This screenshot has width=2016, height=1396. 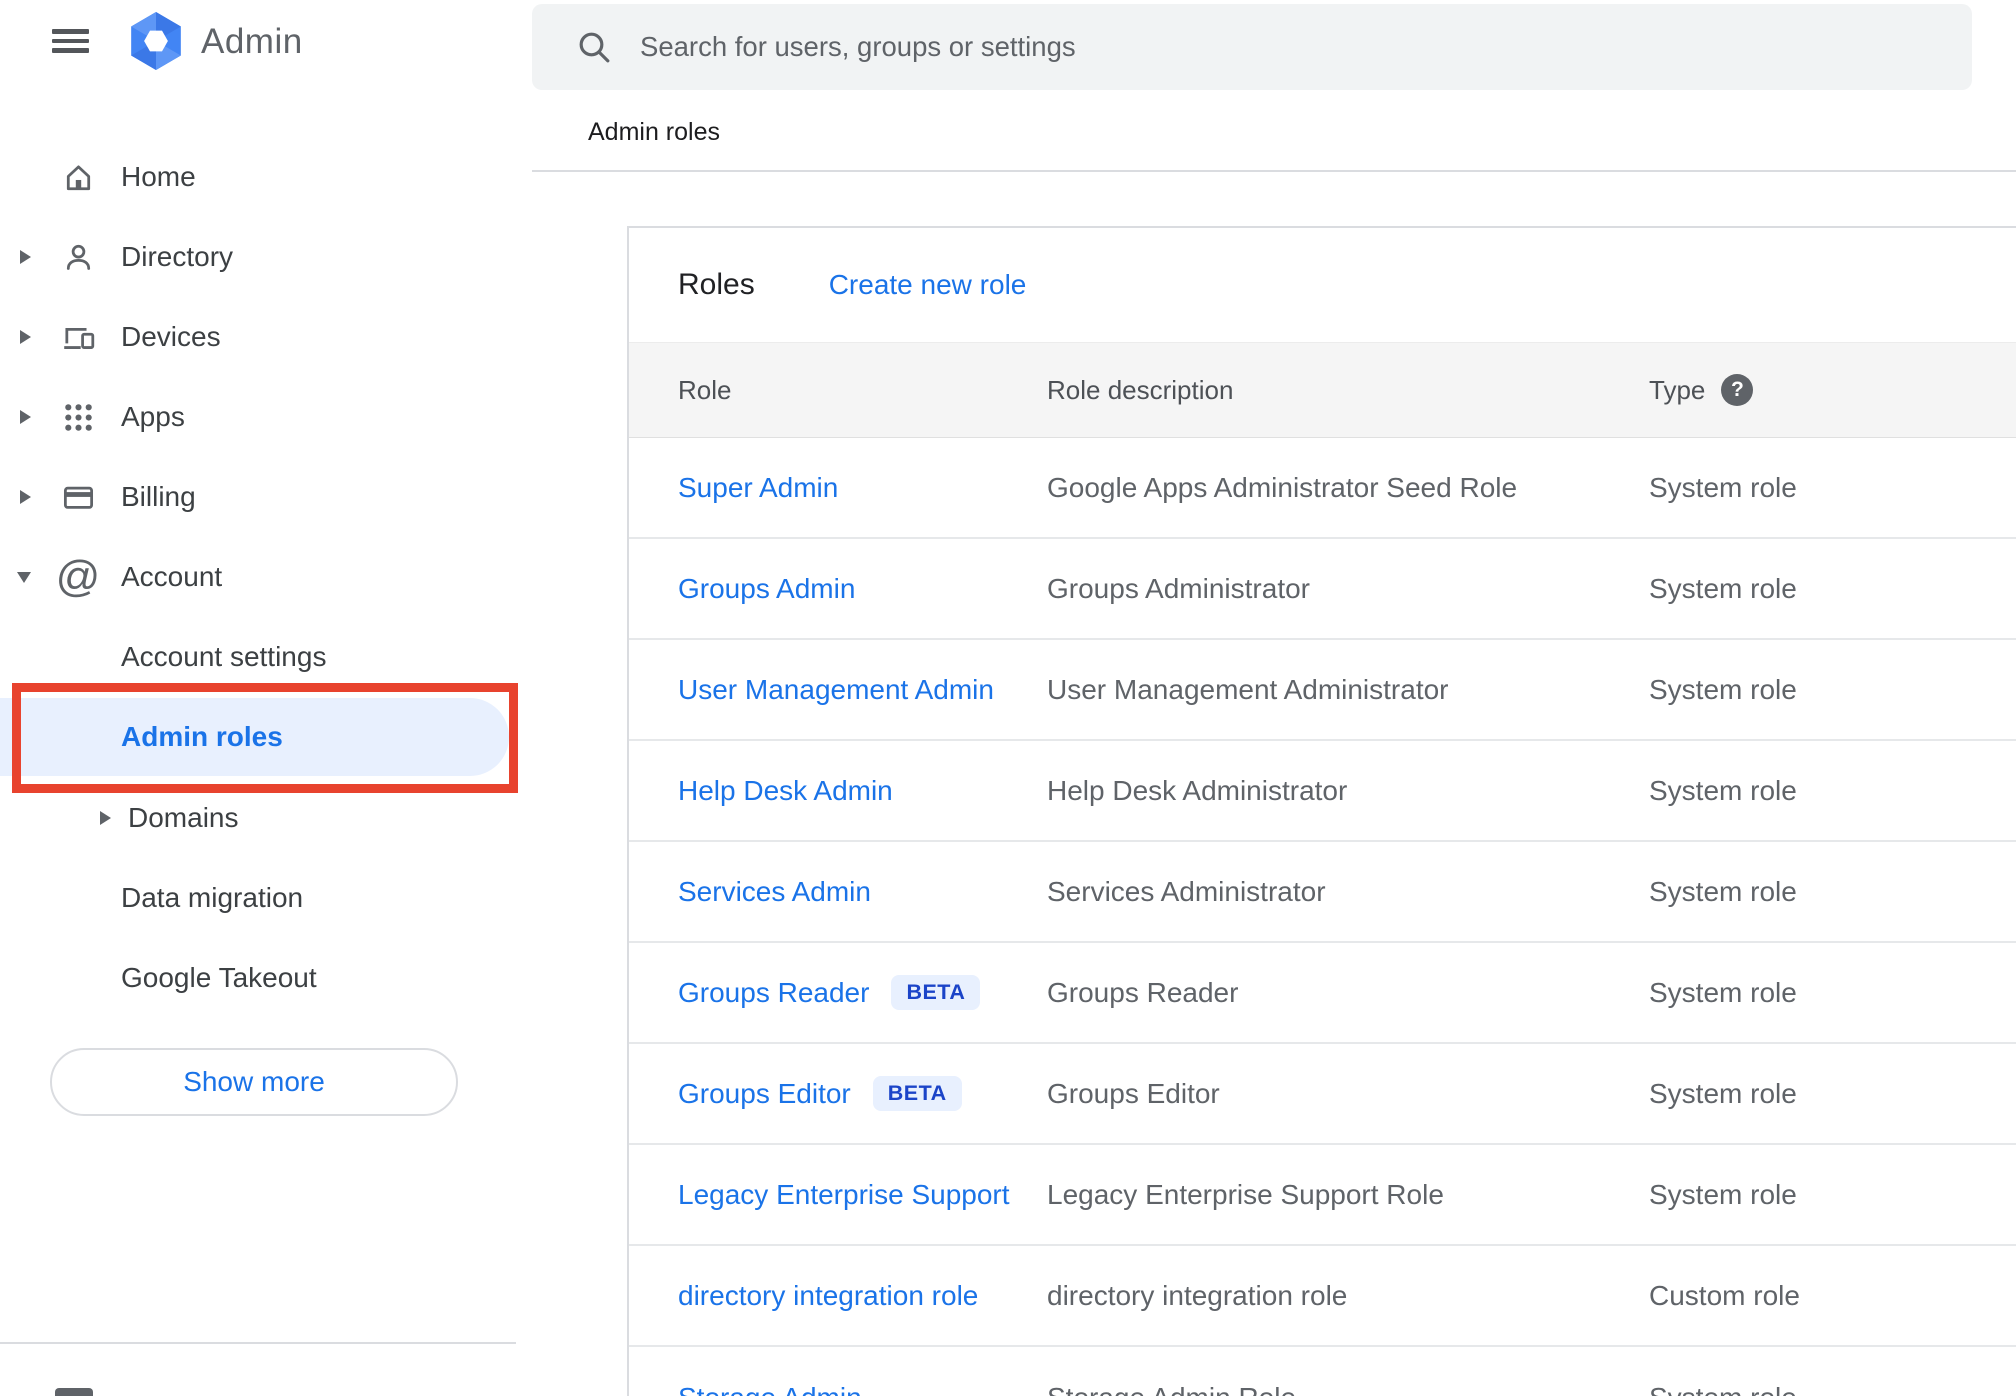 What do you see at coordinates (1724, 1295) in the screenshot?
I see `role-type: Custom role` at bounding box center [1724, 1295].